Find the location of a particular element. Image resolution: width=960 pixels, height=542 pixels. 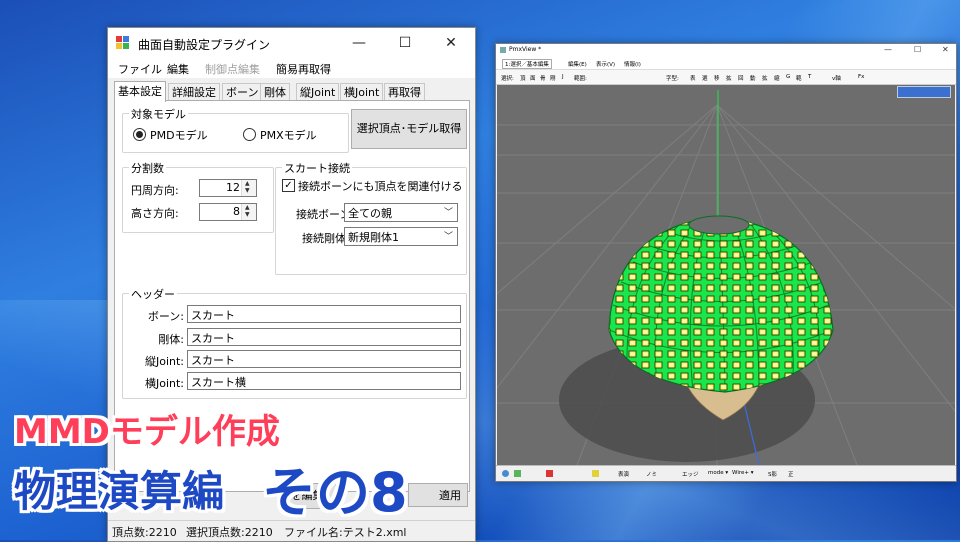

viewer-menu-view: 表示(V) is located at coordinates (605, 64).